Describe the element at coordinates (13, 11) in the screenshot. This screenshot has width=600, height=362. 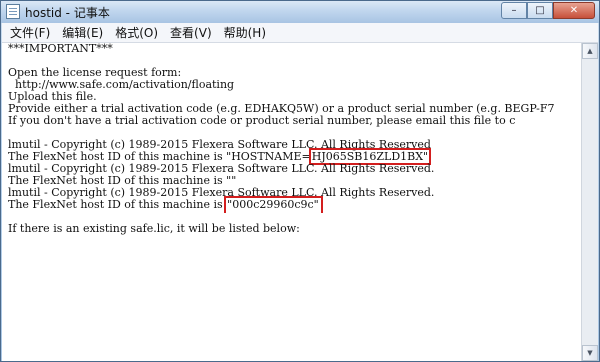
I see `notepad-icon` at that location.